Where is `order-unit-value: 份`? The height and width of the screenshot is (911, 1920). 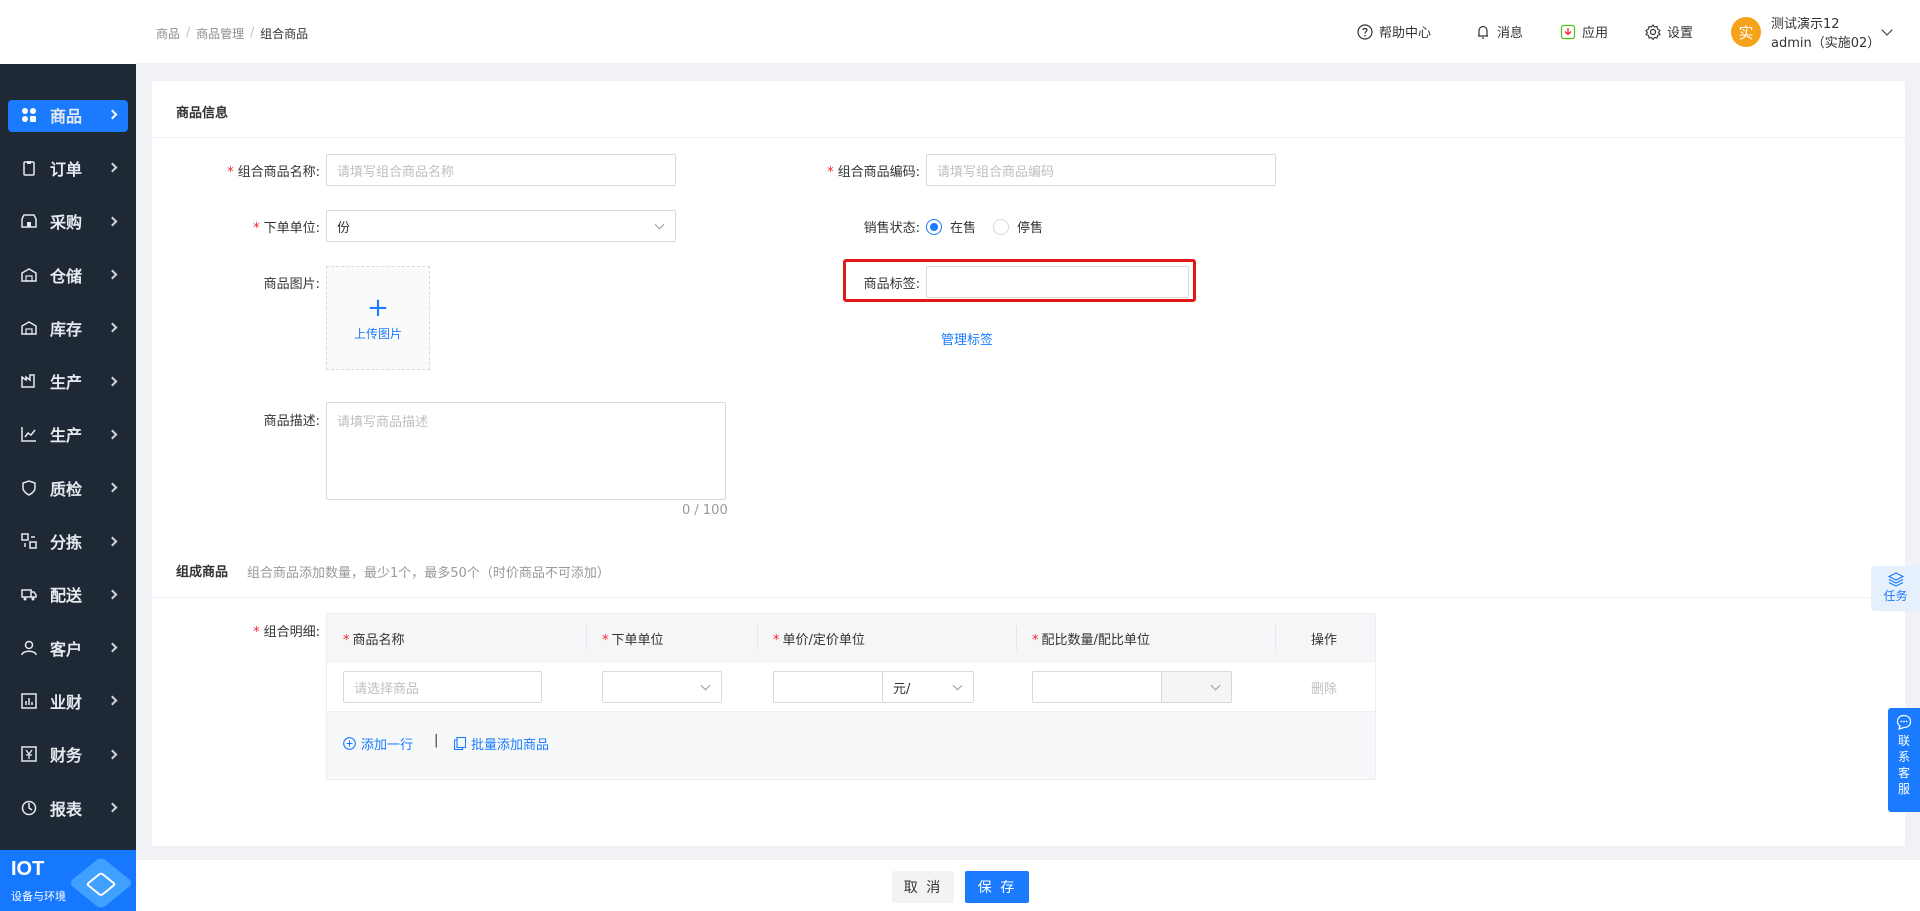
order-unit-value: 份 is located at coordinates (344, 228).